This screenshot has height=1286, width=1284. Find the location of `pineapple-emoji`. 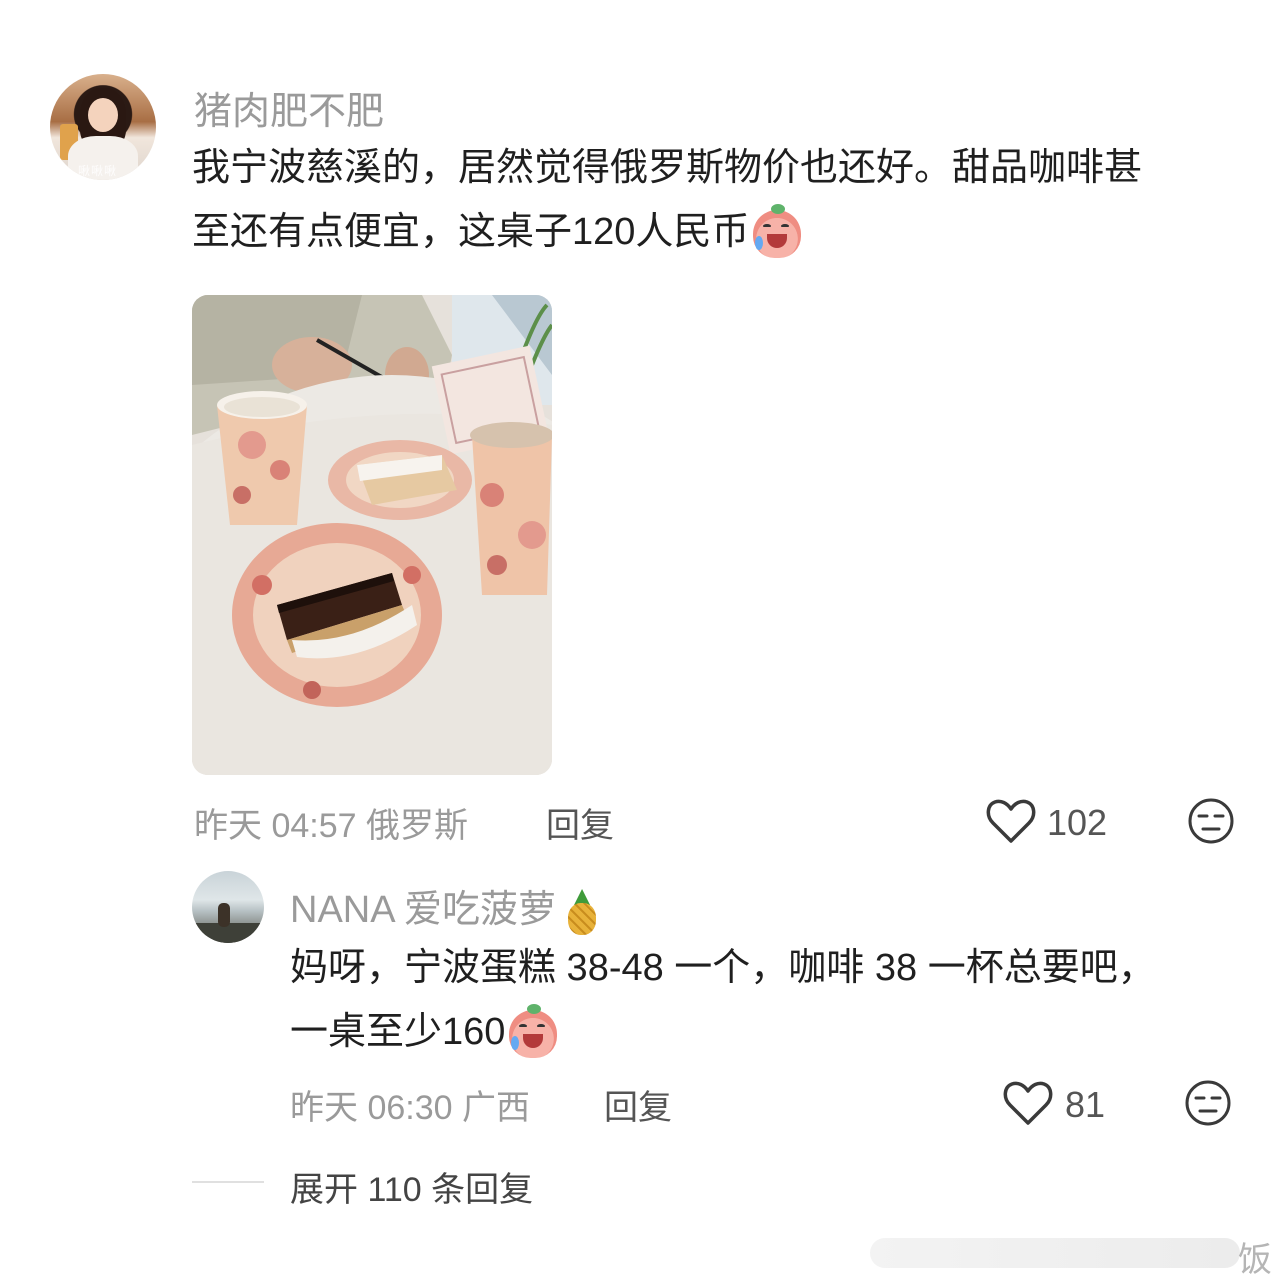

pineapple-emoji is located at coordinates (582, 912).